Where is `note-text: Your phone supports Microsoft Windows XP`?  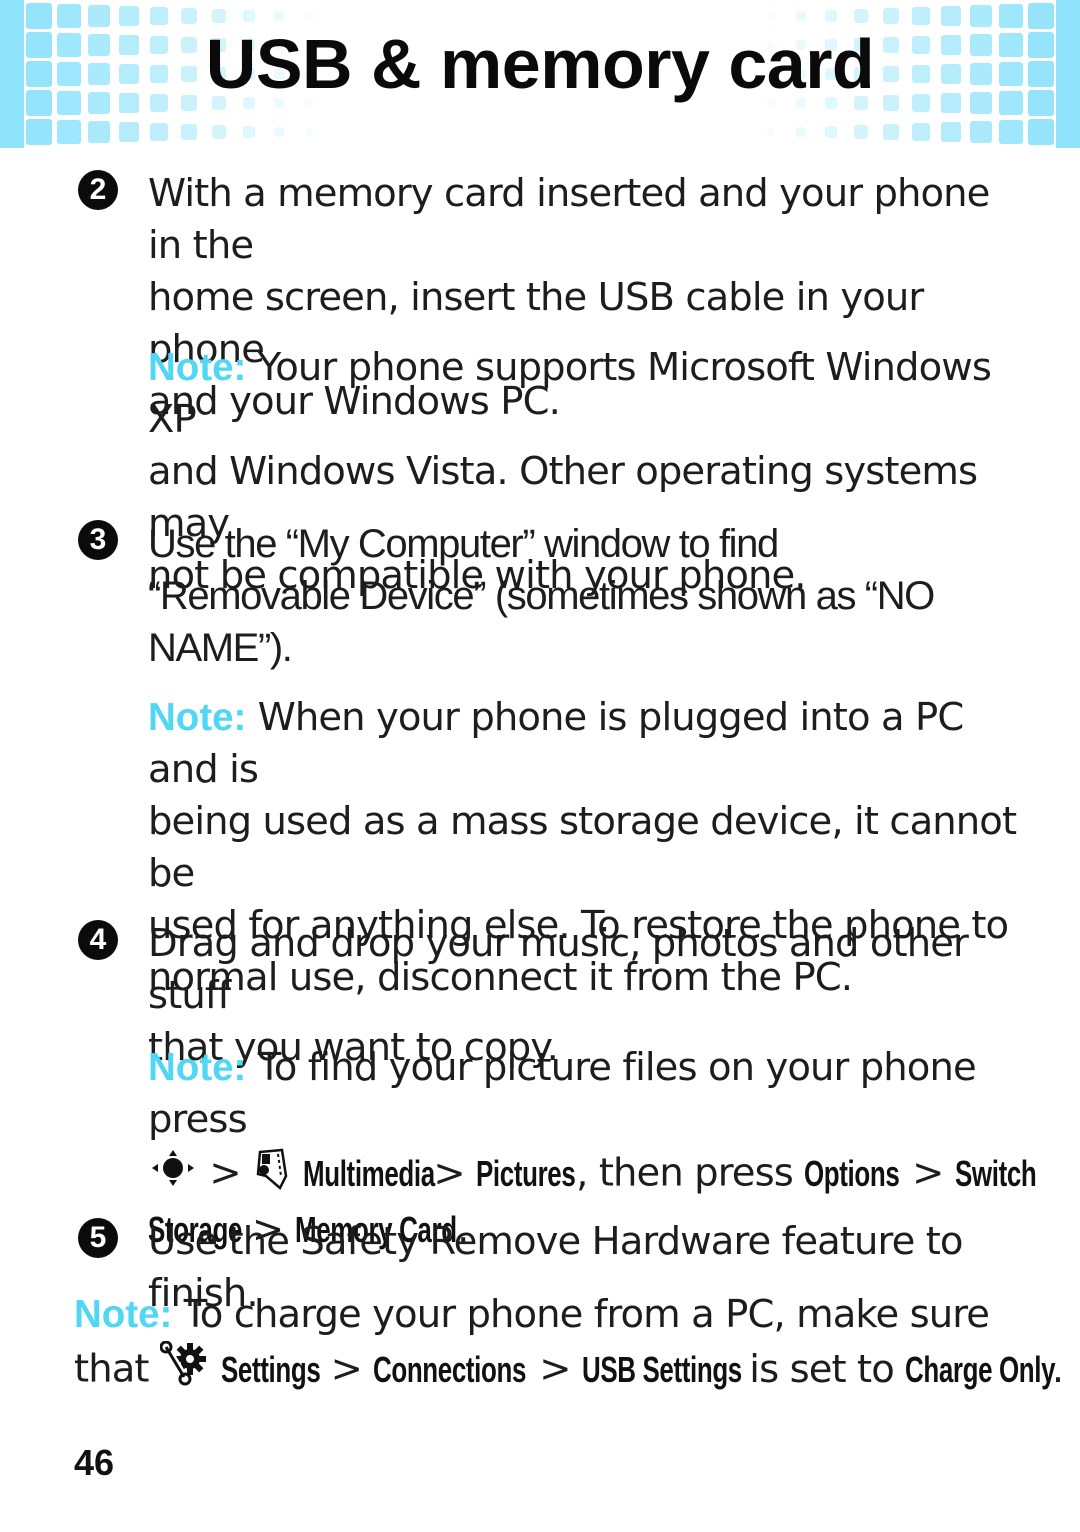
note-text: Your phone supports Microsoft Windows XP is located at coordinates (570, 393).